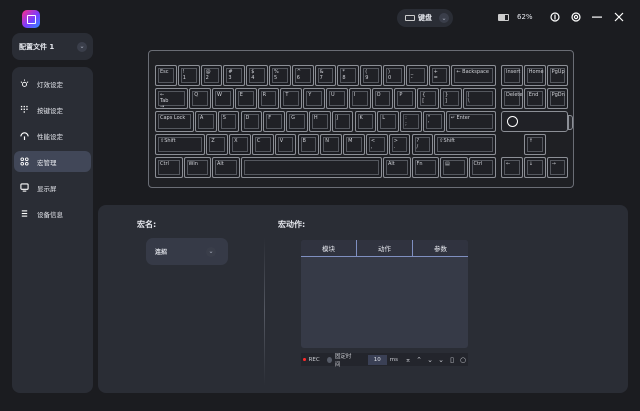 The width and height of the screenshot is (640, 411). What do you see at coordinates (291, 98) in the screenshot?
I see `key-t: T` at bounding box center [291, 98].